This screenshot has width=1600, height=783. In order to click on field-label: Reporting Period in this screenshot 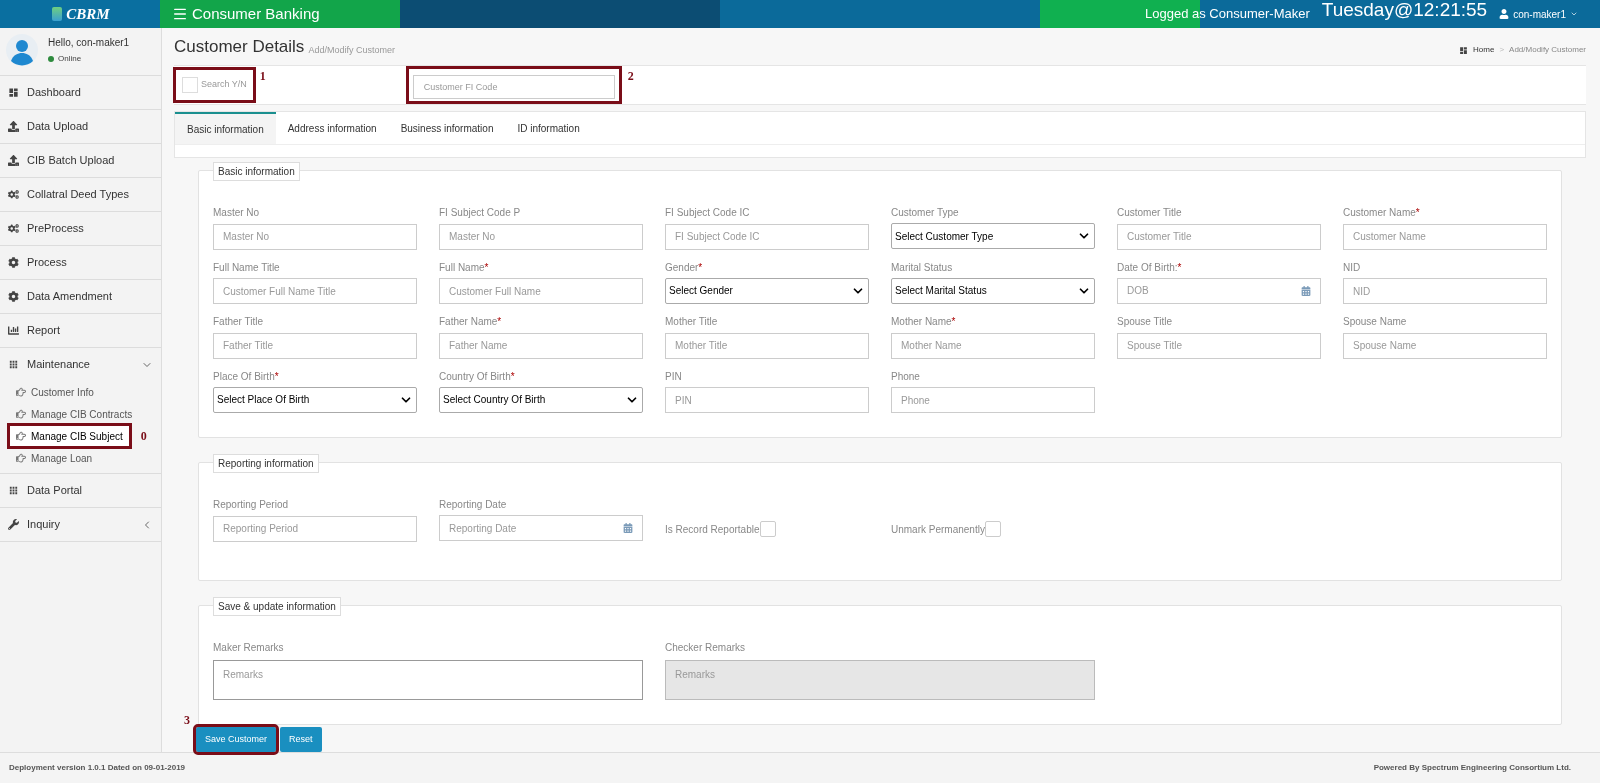, I will do `click(251, 504)`.